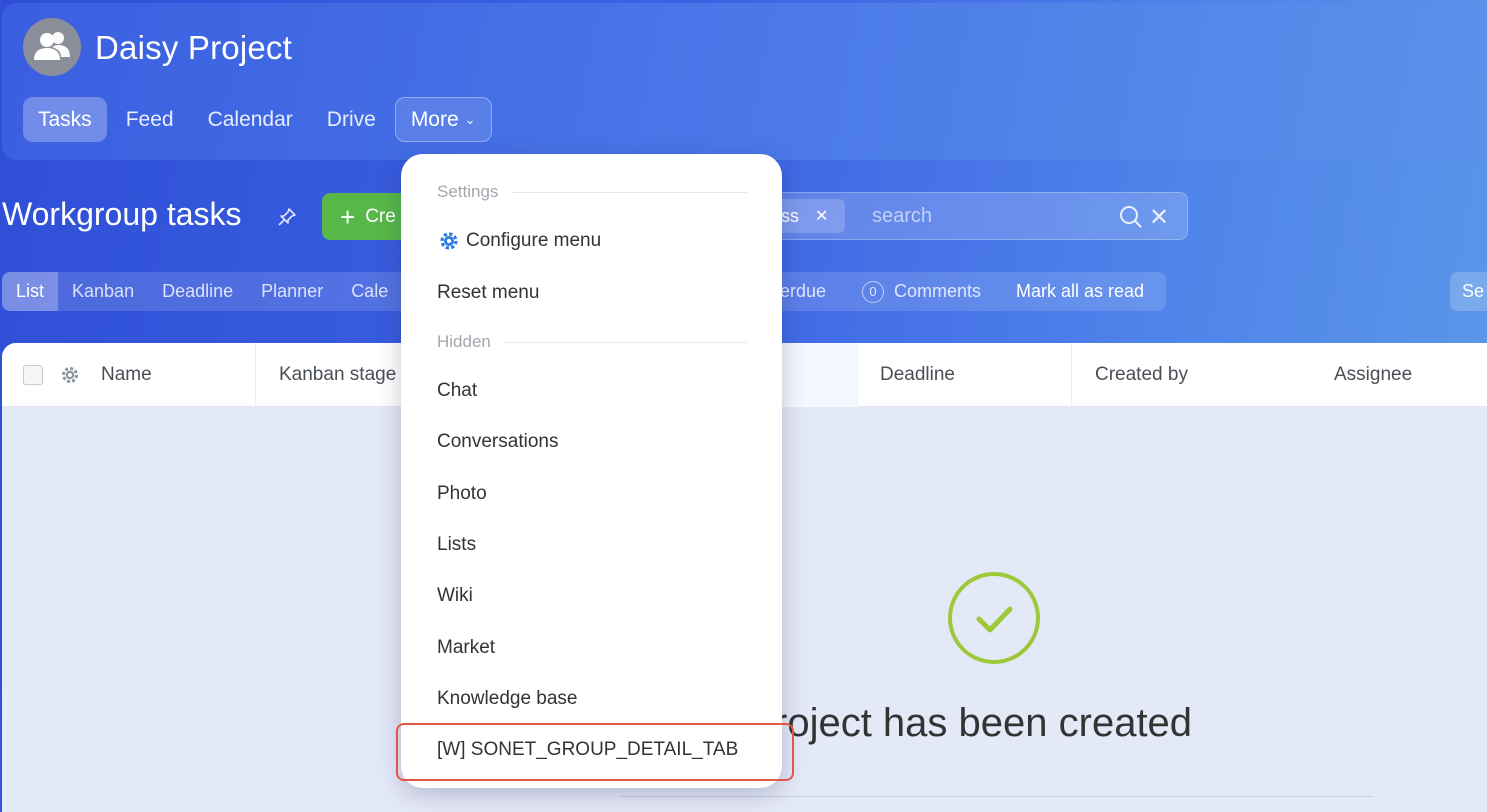 Image resolution: width=1487 pixels, height=812 pixels. Describe the element at coordinates (351, 119) in the screenshot. I see `nav-tab-drive: Drive` at that location.